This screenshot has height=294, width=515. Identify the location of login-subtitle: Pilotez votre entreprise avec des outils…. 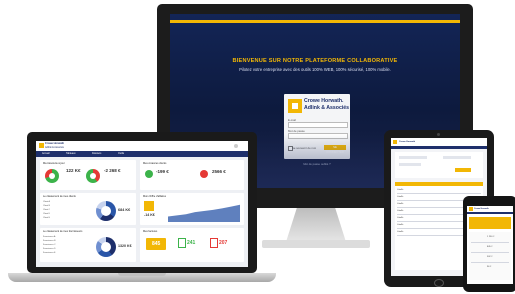
(315, 69).